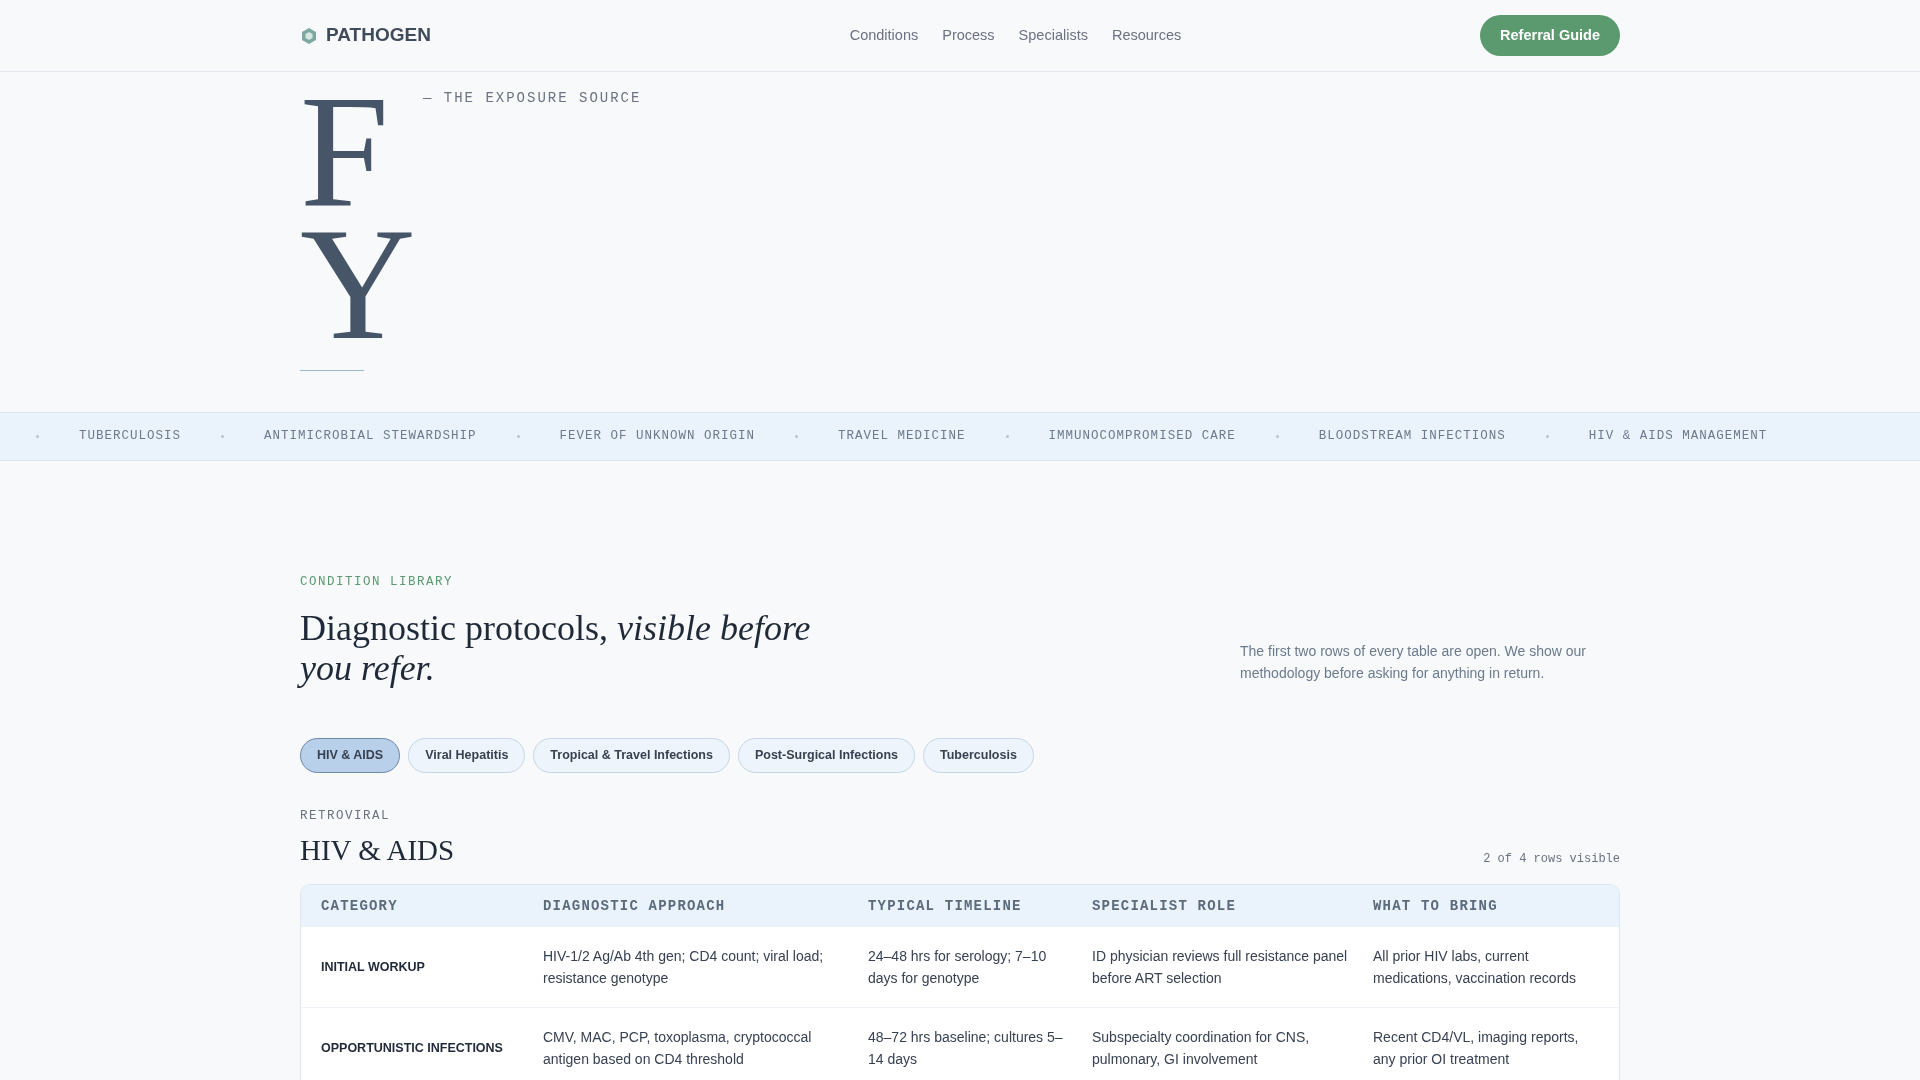 The width and height of the screenshot is (1920, 1080). Describe the element at coordinates (1412, 437) in the screenshot. I see `ticker-item: BLOODSTREAM INFECTIONS` at that location.